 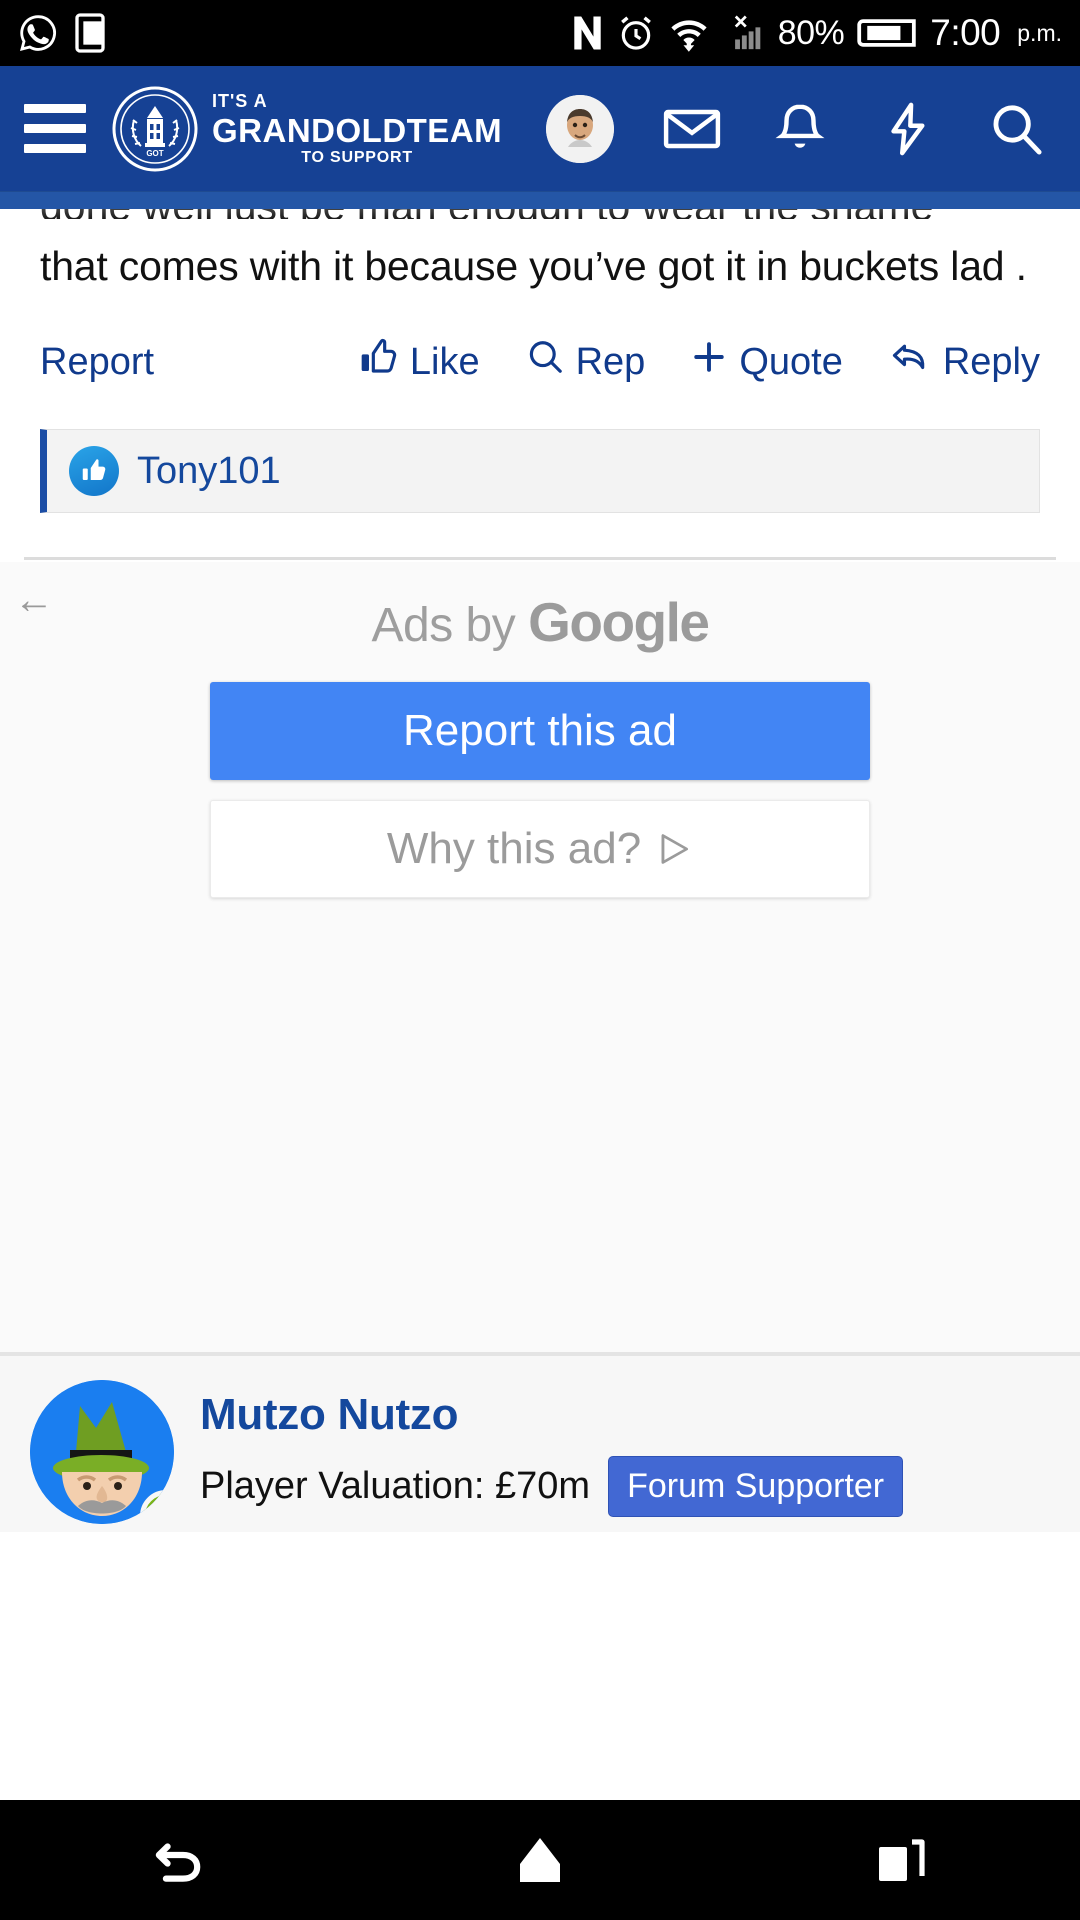 I want to click on mutzo-nutzo-avatar, so click(x=102, y=1452).